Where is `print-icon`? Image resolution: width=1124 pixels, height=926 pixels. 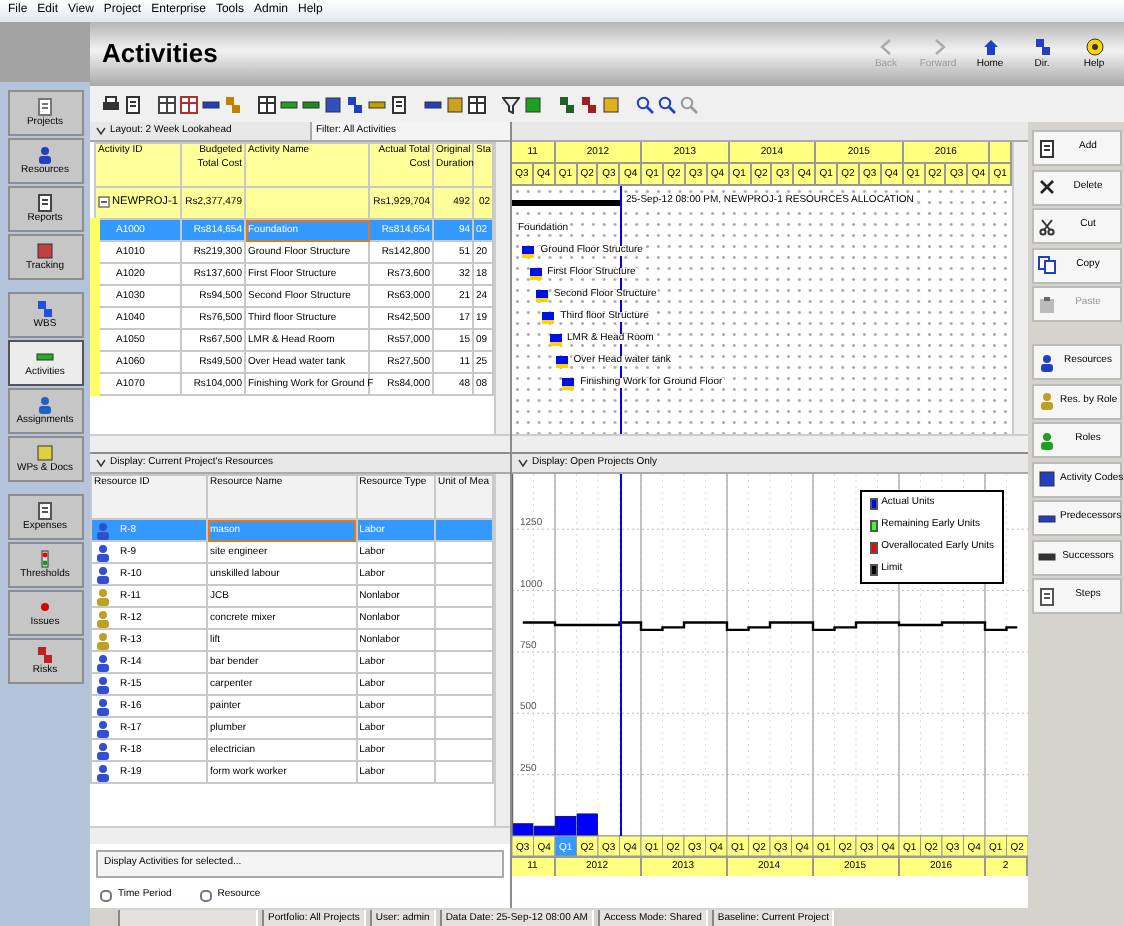 print-icon is located at coordinates (111, 104).